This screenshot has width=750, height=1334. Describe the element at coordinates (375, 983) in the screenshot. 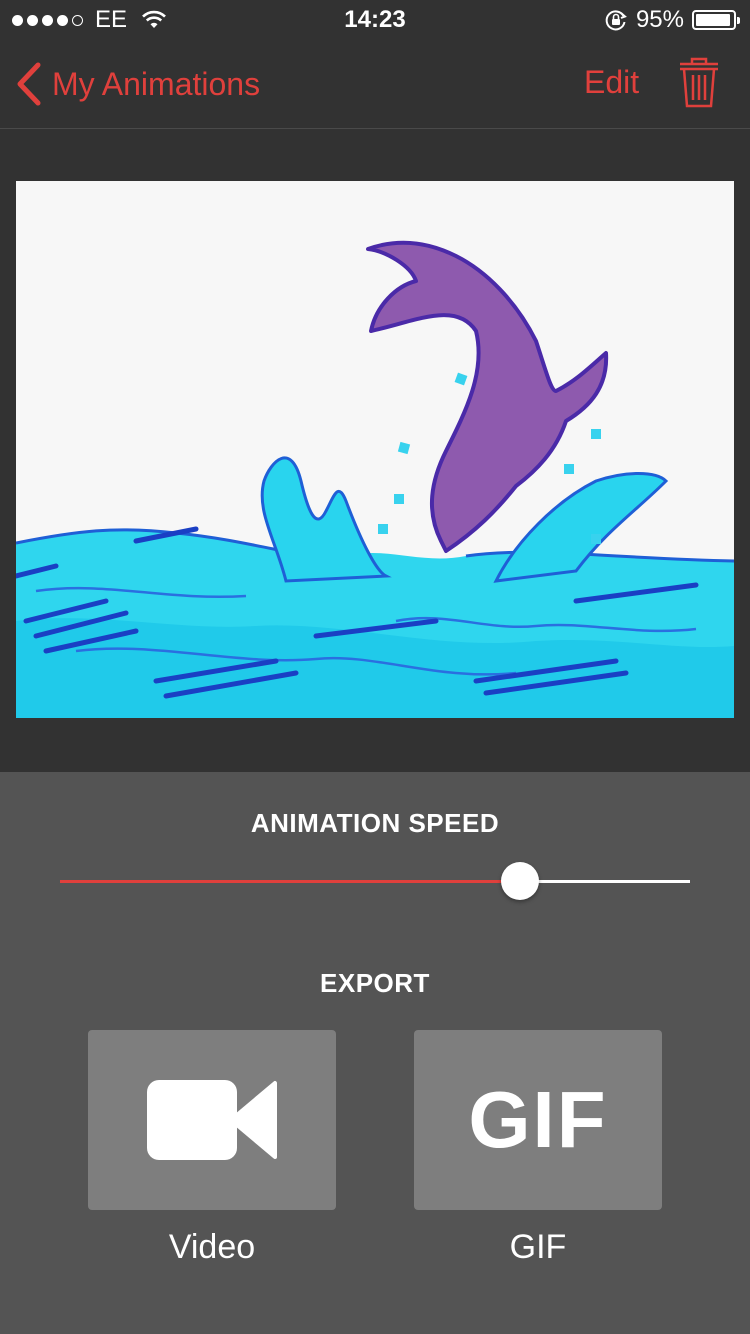

I see `export-title: EXPORT` at that location.